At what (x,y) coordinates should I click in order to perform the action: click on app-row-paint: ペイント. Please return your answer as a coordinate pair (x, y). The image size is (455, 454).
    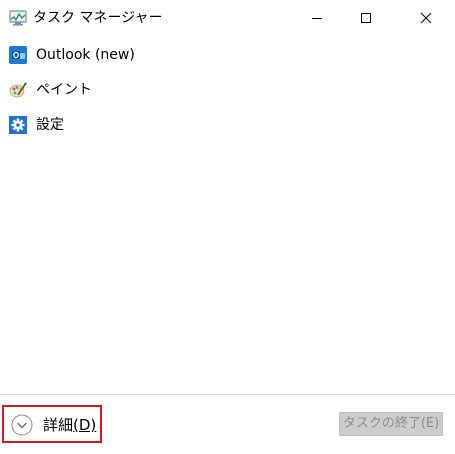
    Looking at the image, I should click on (227, 90).